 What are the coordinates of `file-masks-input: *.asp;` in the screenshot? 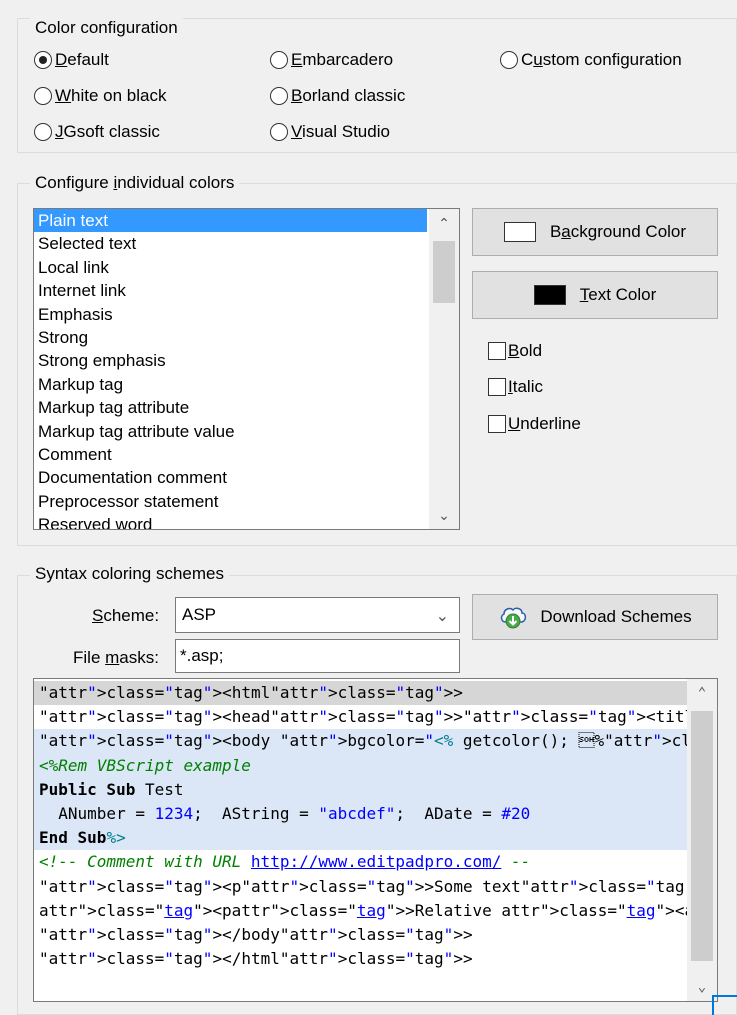 It's located at (317, 656).